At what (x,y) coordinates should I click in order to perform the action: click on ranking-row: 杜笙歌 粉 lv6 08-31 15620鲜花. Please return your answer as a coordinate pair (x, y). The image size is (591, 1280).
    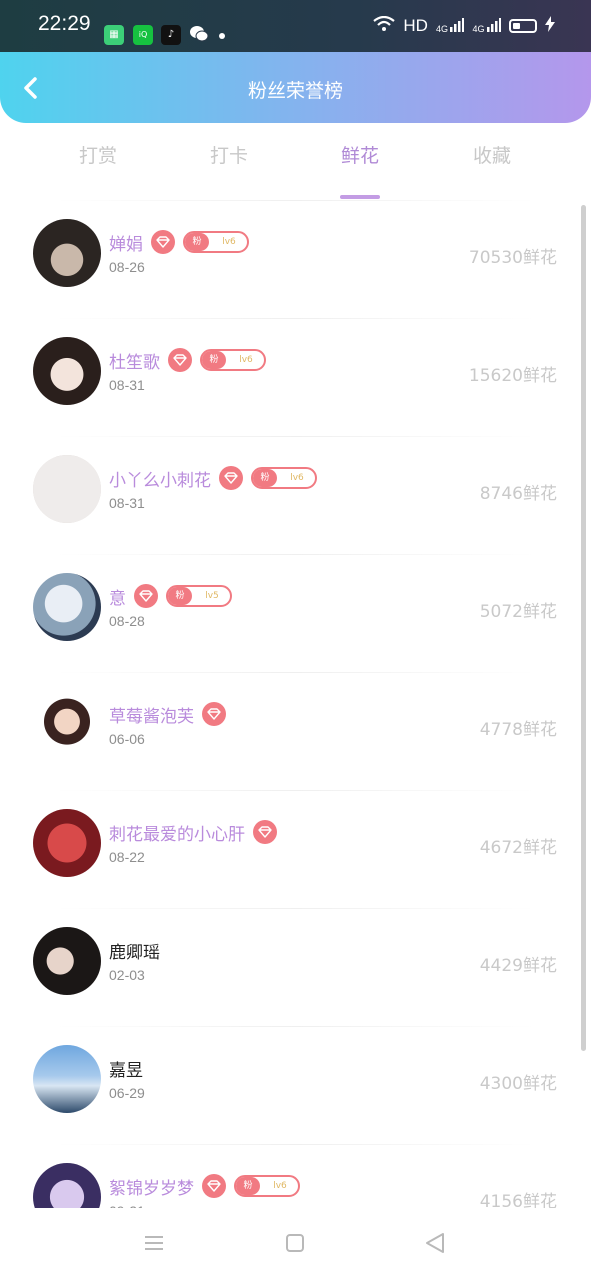
    Looking at the image, I should click on (295, 378).